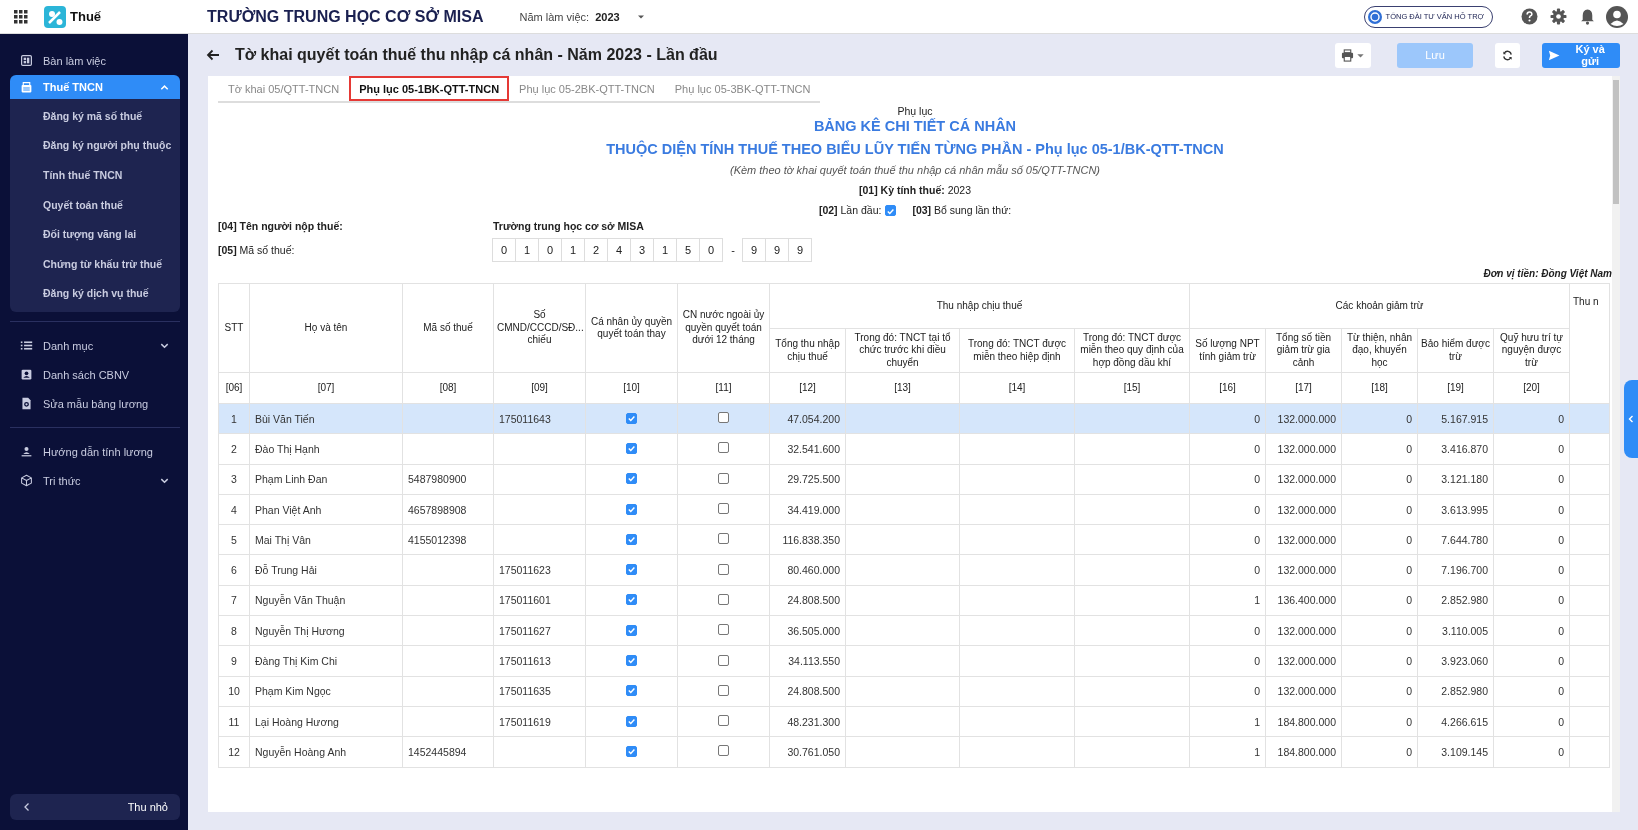  I want to click on sidebar-item: Danh mục, so click(95, 346).